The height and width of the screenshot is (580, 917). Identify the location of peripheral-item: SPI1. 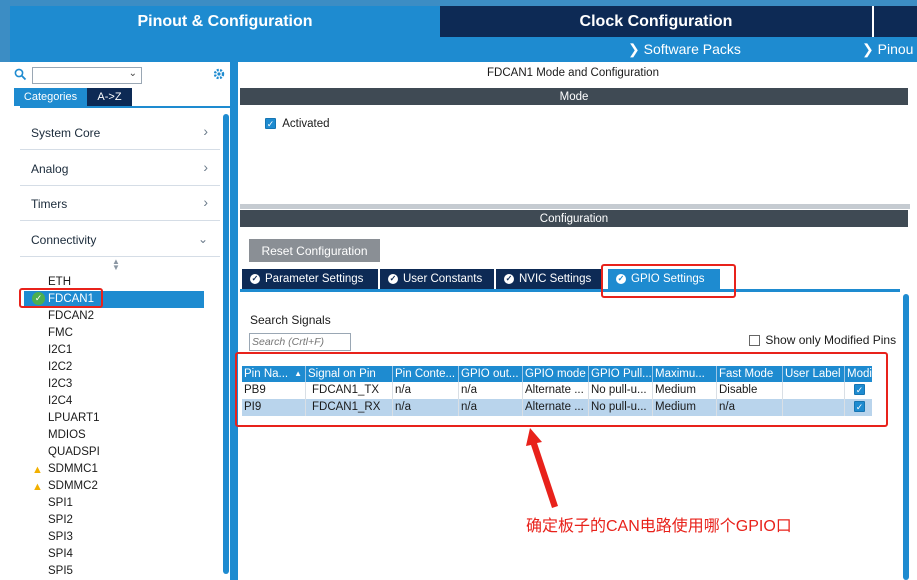
(60, 503).